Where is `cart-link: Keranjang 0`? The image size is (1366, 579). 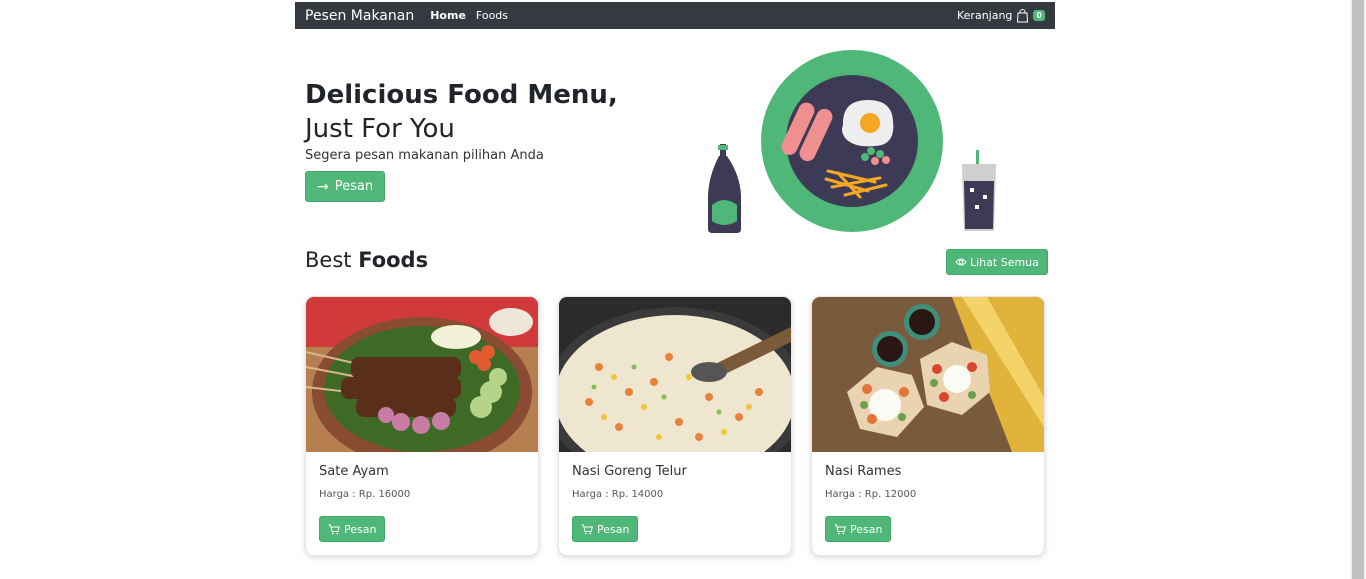 cart-link: Keranjang 0 is located at coordinates (1001, 15).